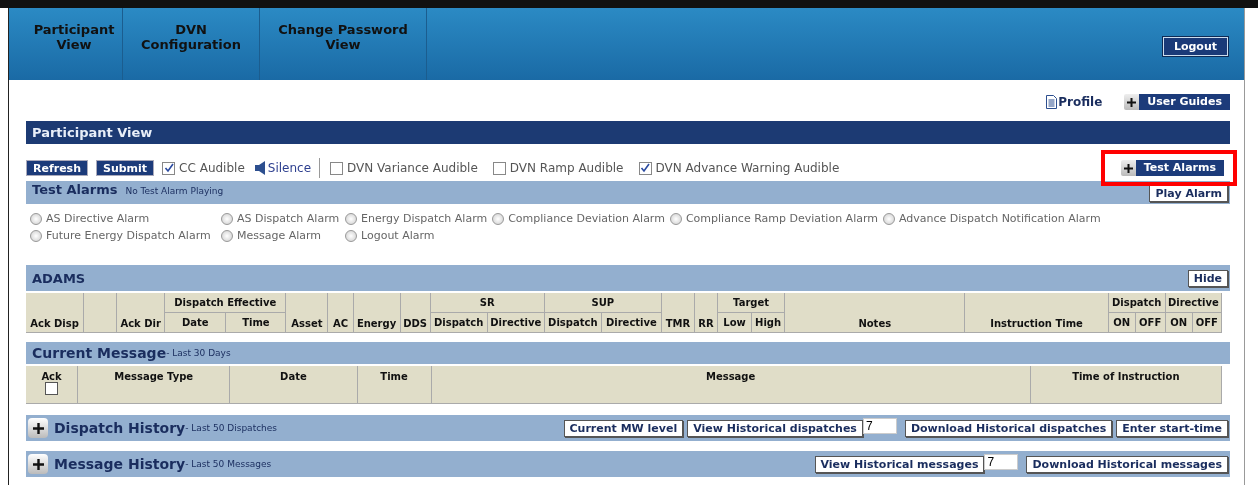  What do you see at coordinates (226, 303) in the screenshot?
I see `column-group-header: Dispatch Effective` at bounding box center [226, 303].